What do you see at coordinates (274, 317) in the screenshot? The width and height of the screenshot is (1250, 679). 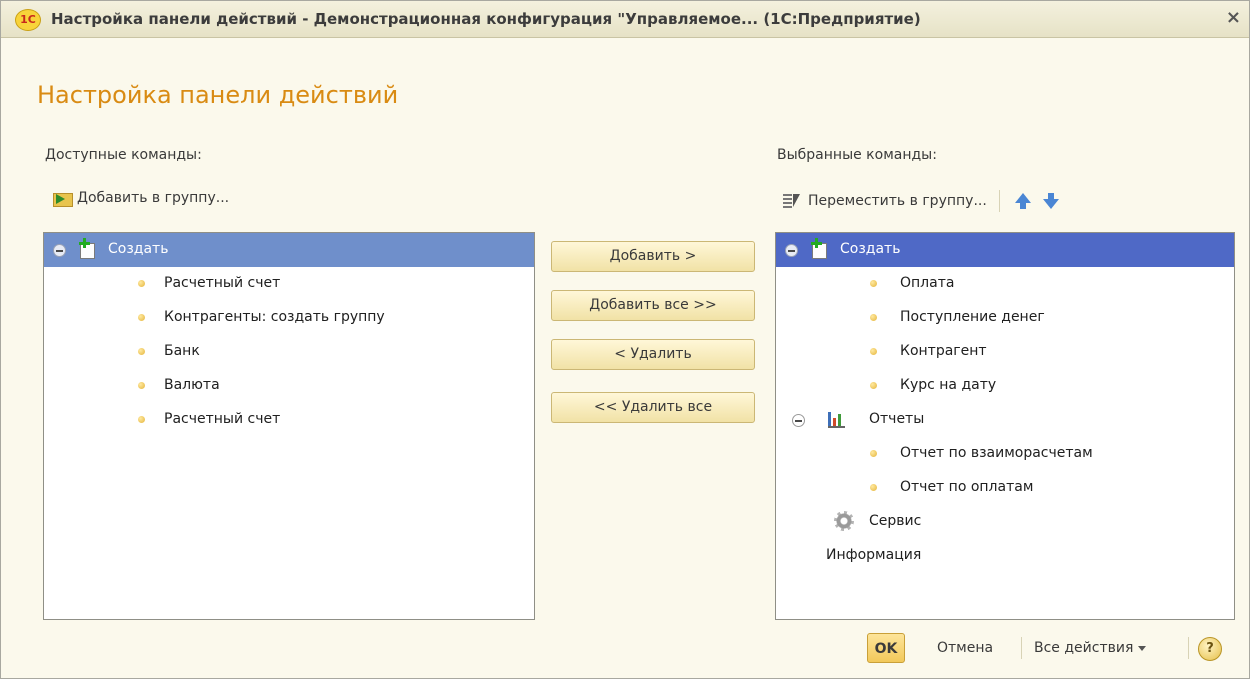 I see `list-item-label: Контрагенты: создать группу` at bounding box center [274, 317].